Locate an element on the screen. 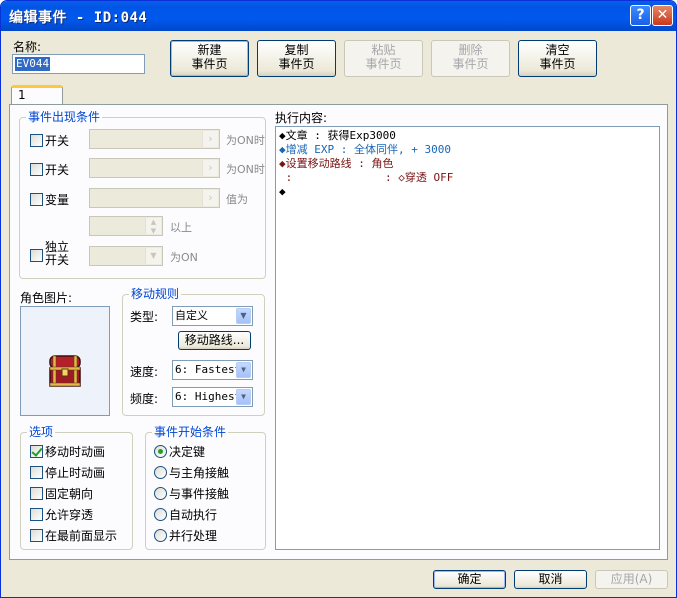 This screenshot has height=598, width=677. speed-label: 速度: is located at coordinates (144, 372).